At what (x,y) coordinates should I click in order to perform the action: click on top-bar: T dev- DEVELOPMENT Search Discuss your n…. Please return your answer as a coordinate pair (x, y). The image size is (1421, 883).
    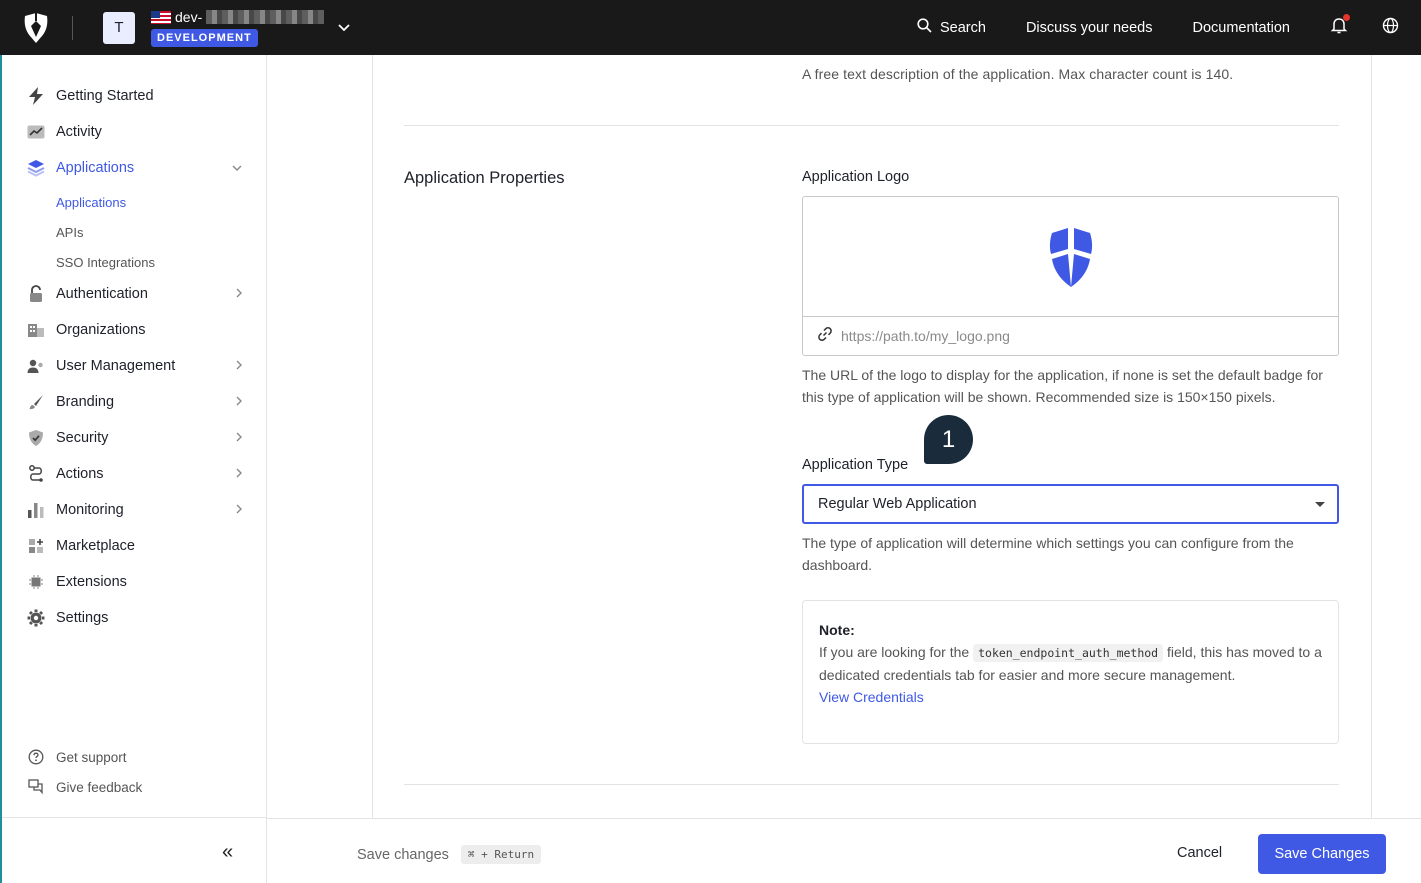
    Looking at the image, I should click on (710, 27).